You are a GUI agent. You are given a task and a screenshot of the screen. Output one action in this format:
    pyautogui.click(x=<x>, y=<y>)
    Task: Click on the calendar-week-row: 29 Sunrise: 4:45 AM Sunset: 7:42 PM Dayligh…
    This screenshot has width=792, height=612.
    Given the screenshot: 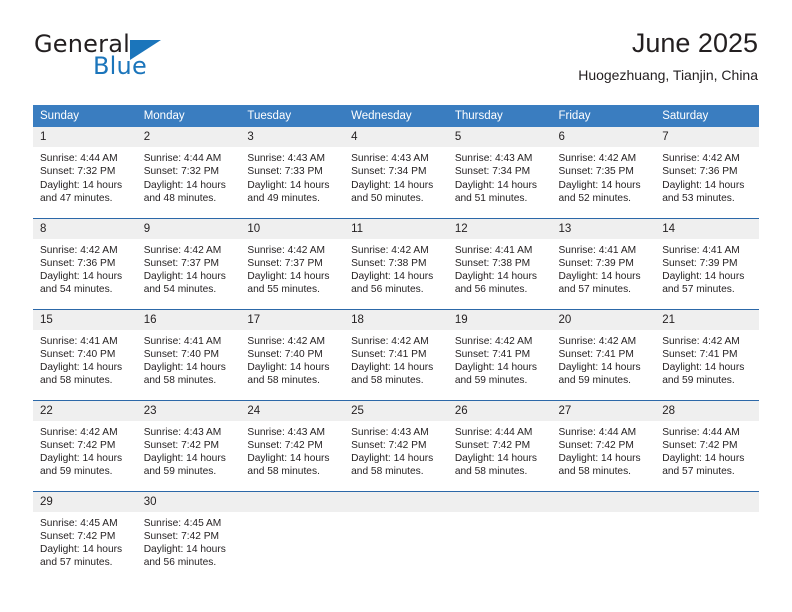 What is the action you would take?
    pyautogui.click(x=396, y=536)
    